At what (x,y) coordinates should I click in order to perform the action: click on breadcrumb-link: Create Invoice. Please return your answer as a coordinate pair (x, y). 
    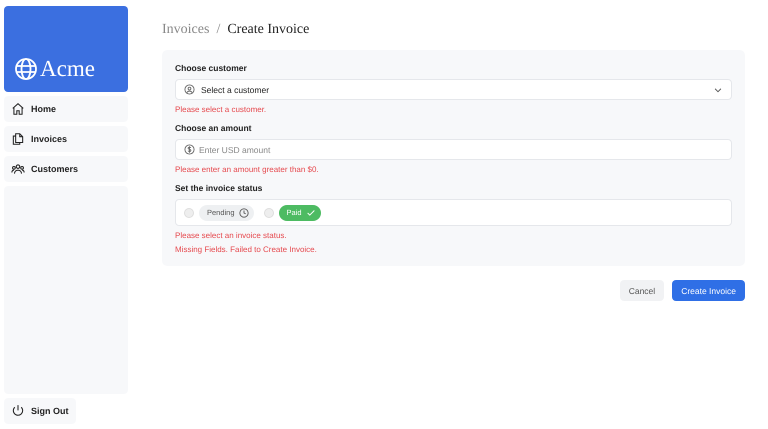
    Looking at the image, I should click on (268, 30).